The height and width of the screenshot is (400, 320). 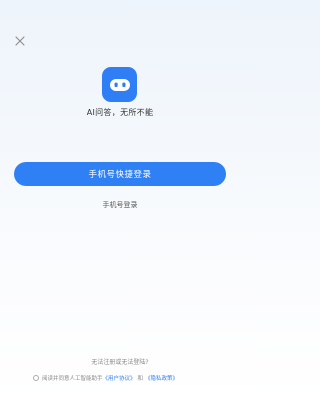 I want to click on agreement-checkbox, so click(x=36, y=378).